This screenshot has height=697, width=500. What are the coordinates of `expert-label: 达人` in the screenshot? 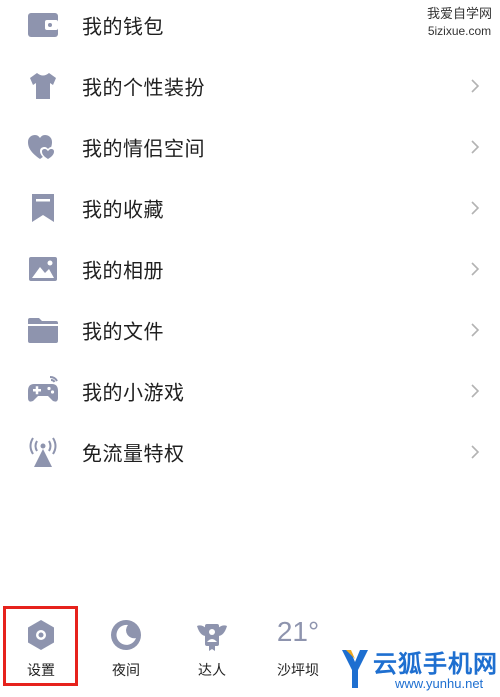 It's located at (212, 671).